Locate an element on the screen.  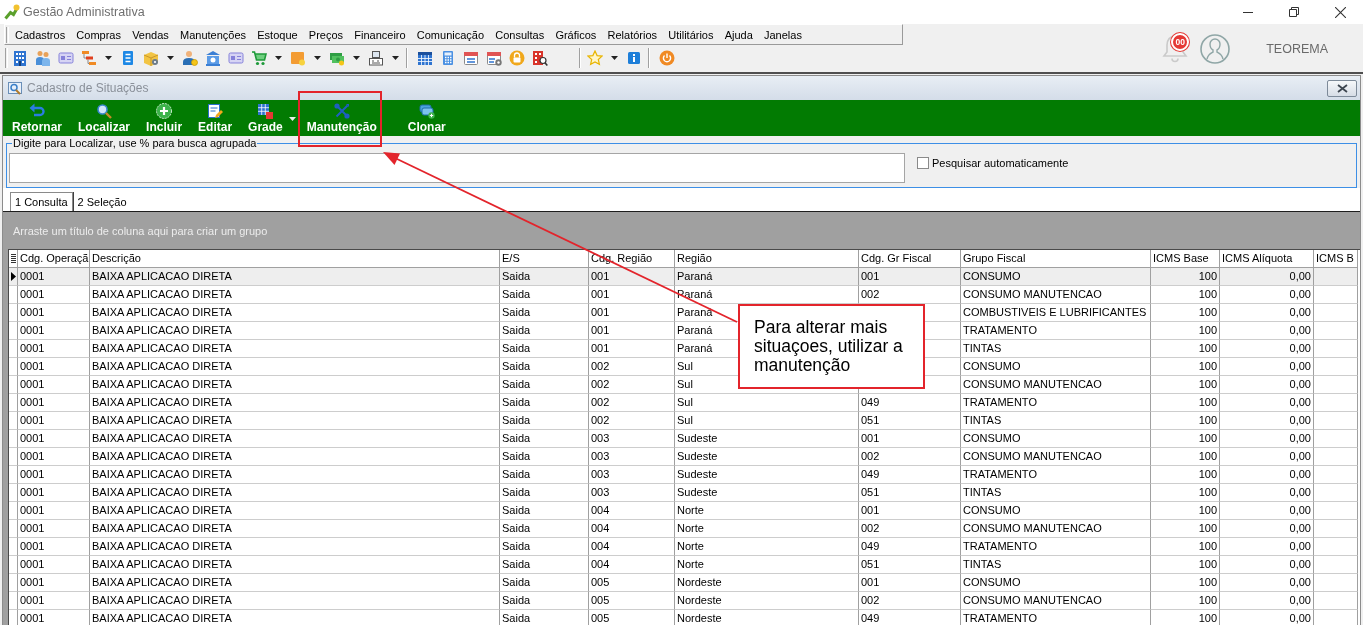
minimize-icon is located at coordinates (1248, 12).